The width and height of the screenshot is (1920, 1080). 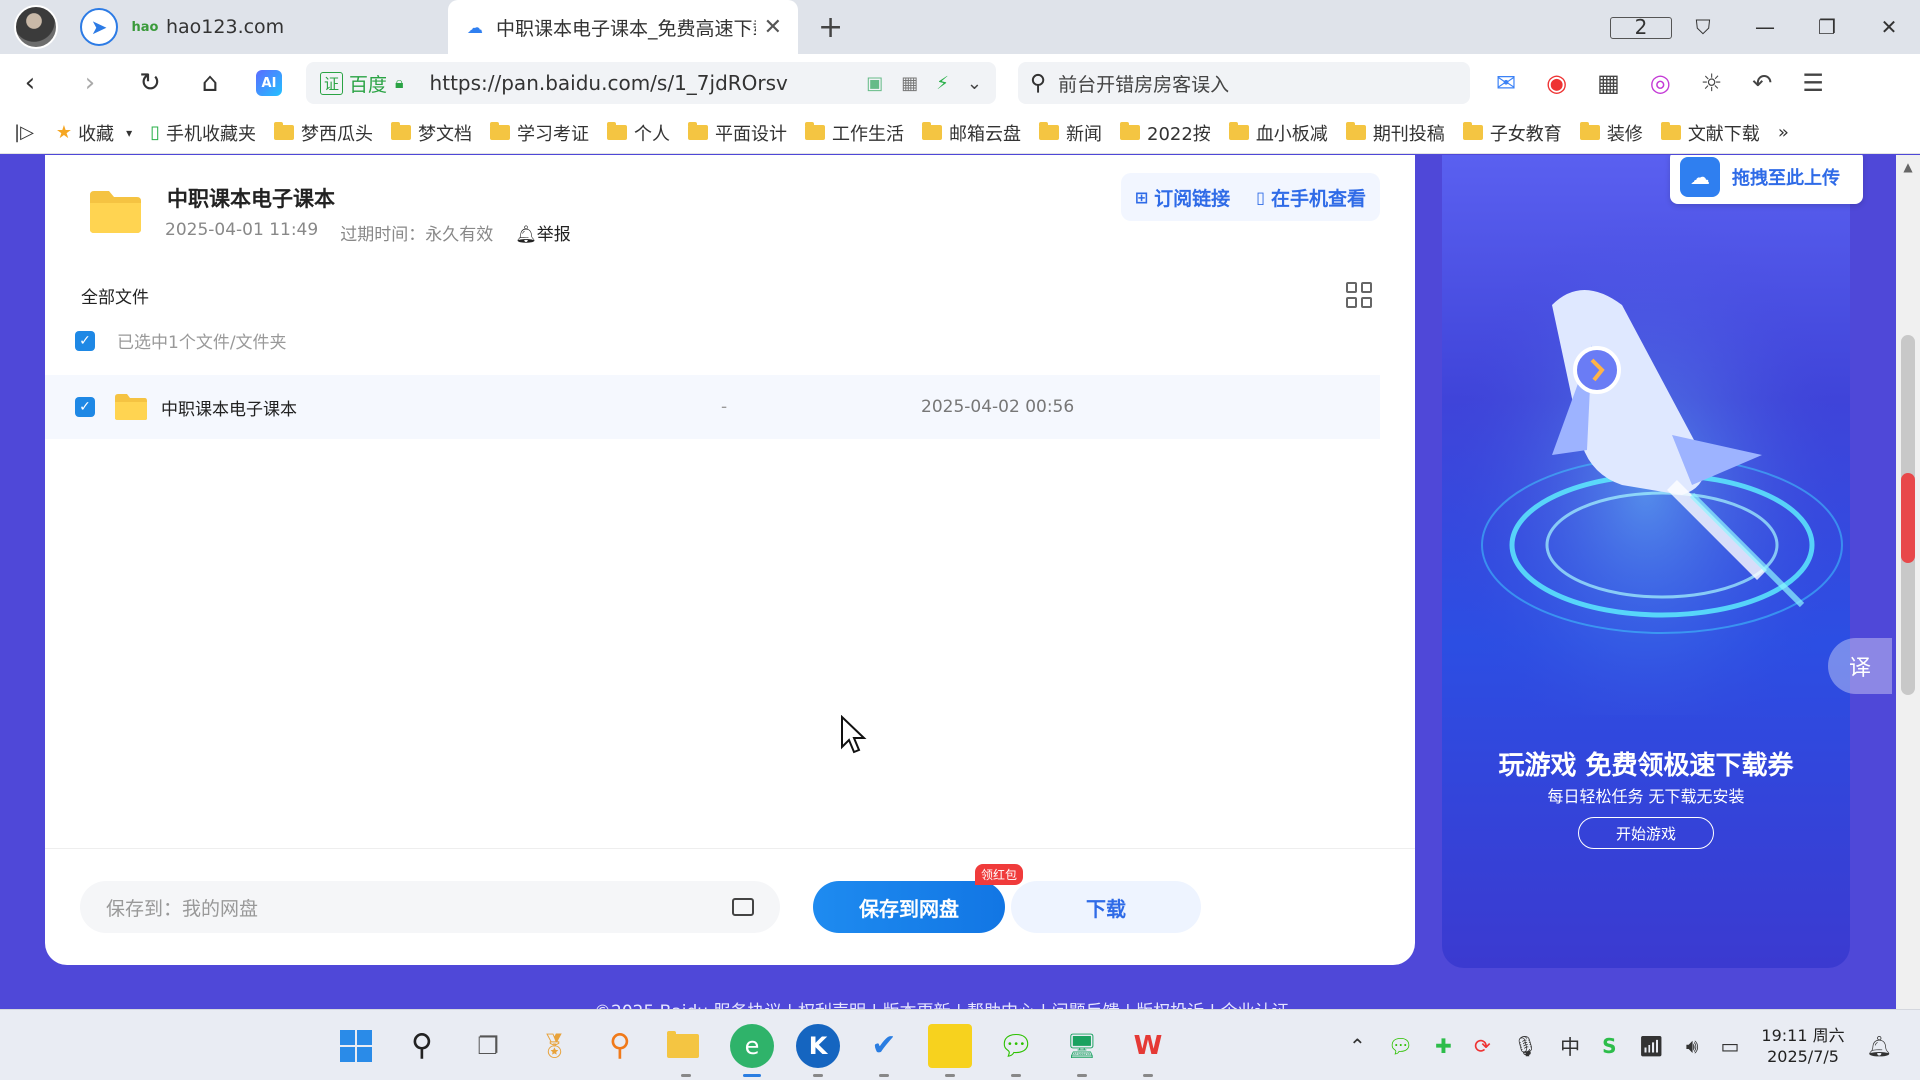 What do you see at coordinates (1889, 27) in the screenshot?
I see `close-window-button: ✕` at bounding box center [1889, 27].